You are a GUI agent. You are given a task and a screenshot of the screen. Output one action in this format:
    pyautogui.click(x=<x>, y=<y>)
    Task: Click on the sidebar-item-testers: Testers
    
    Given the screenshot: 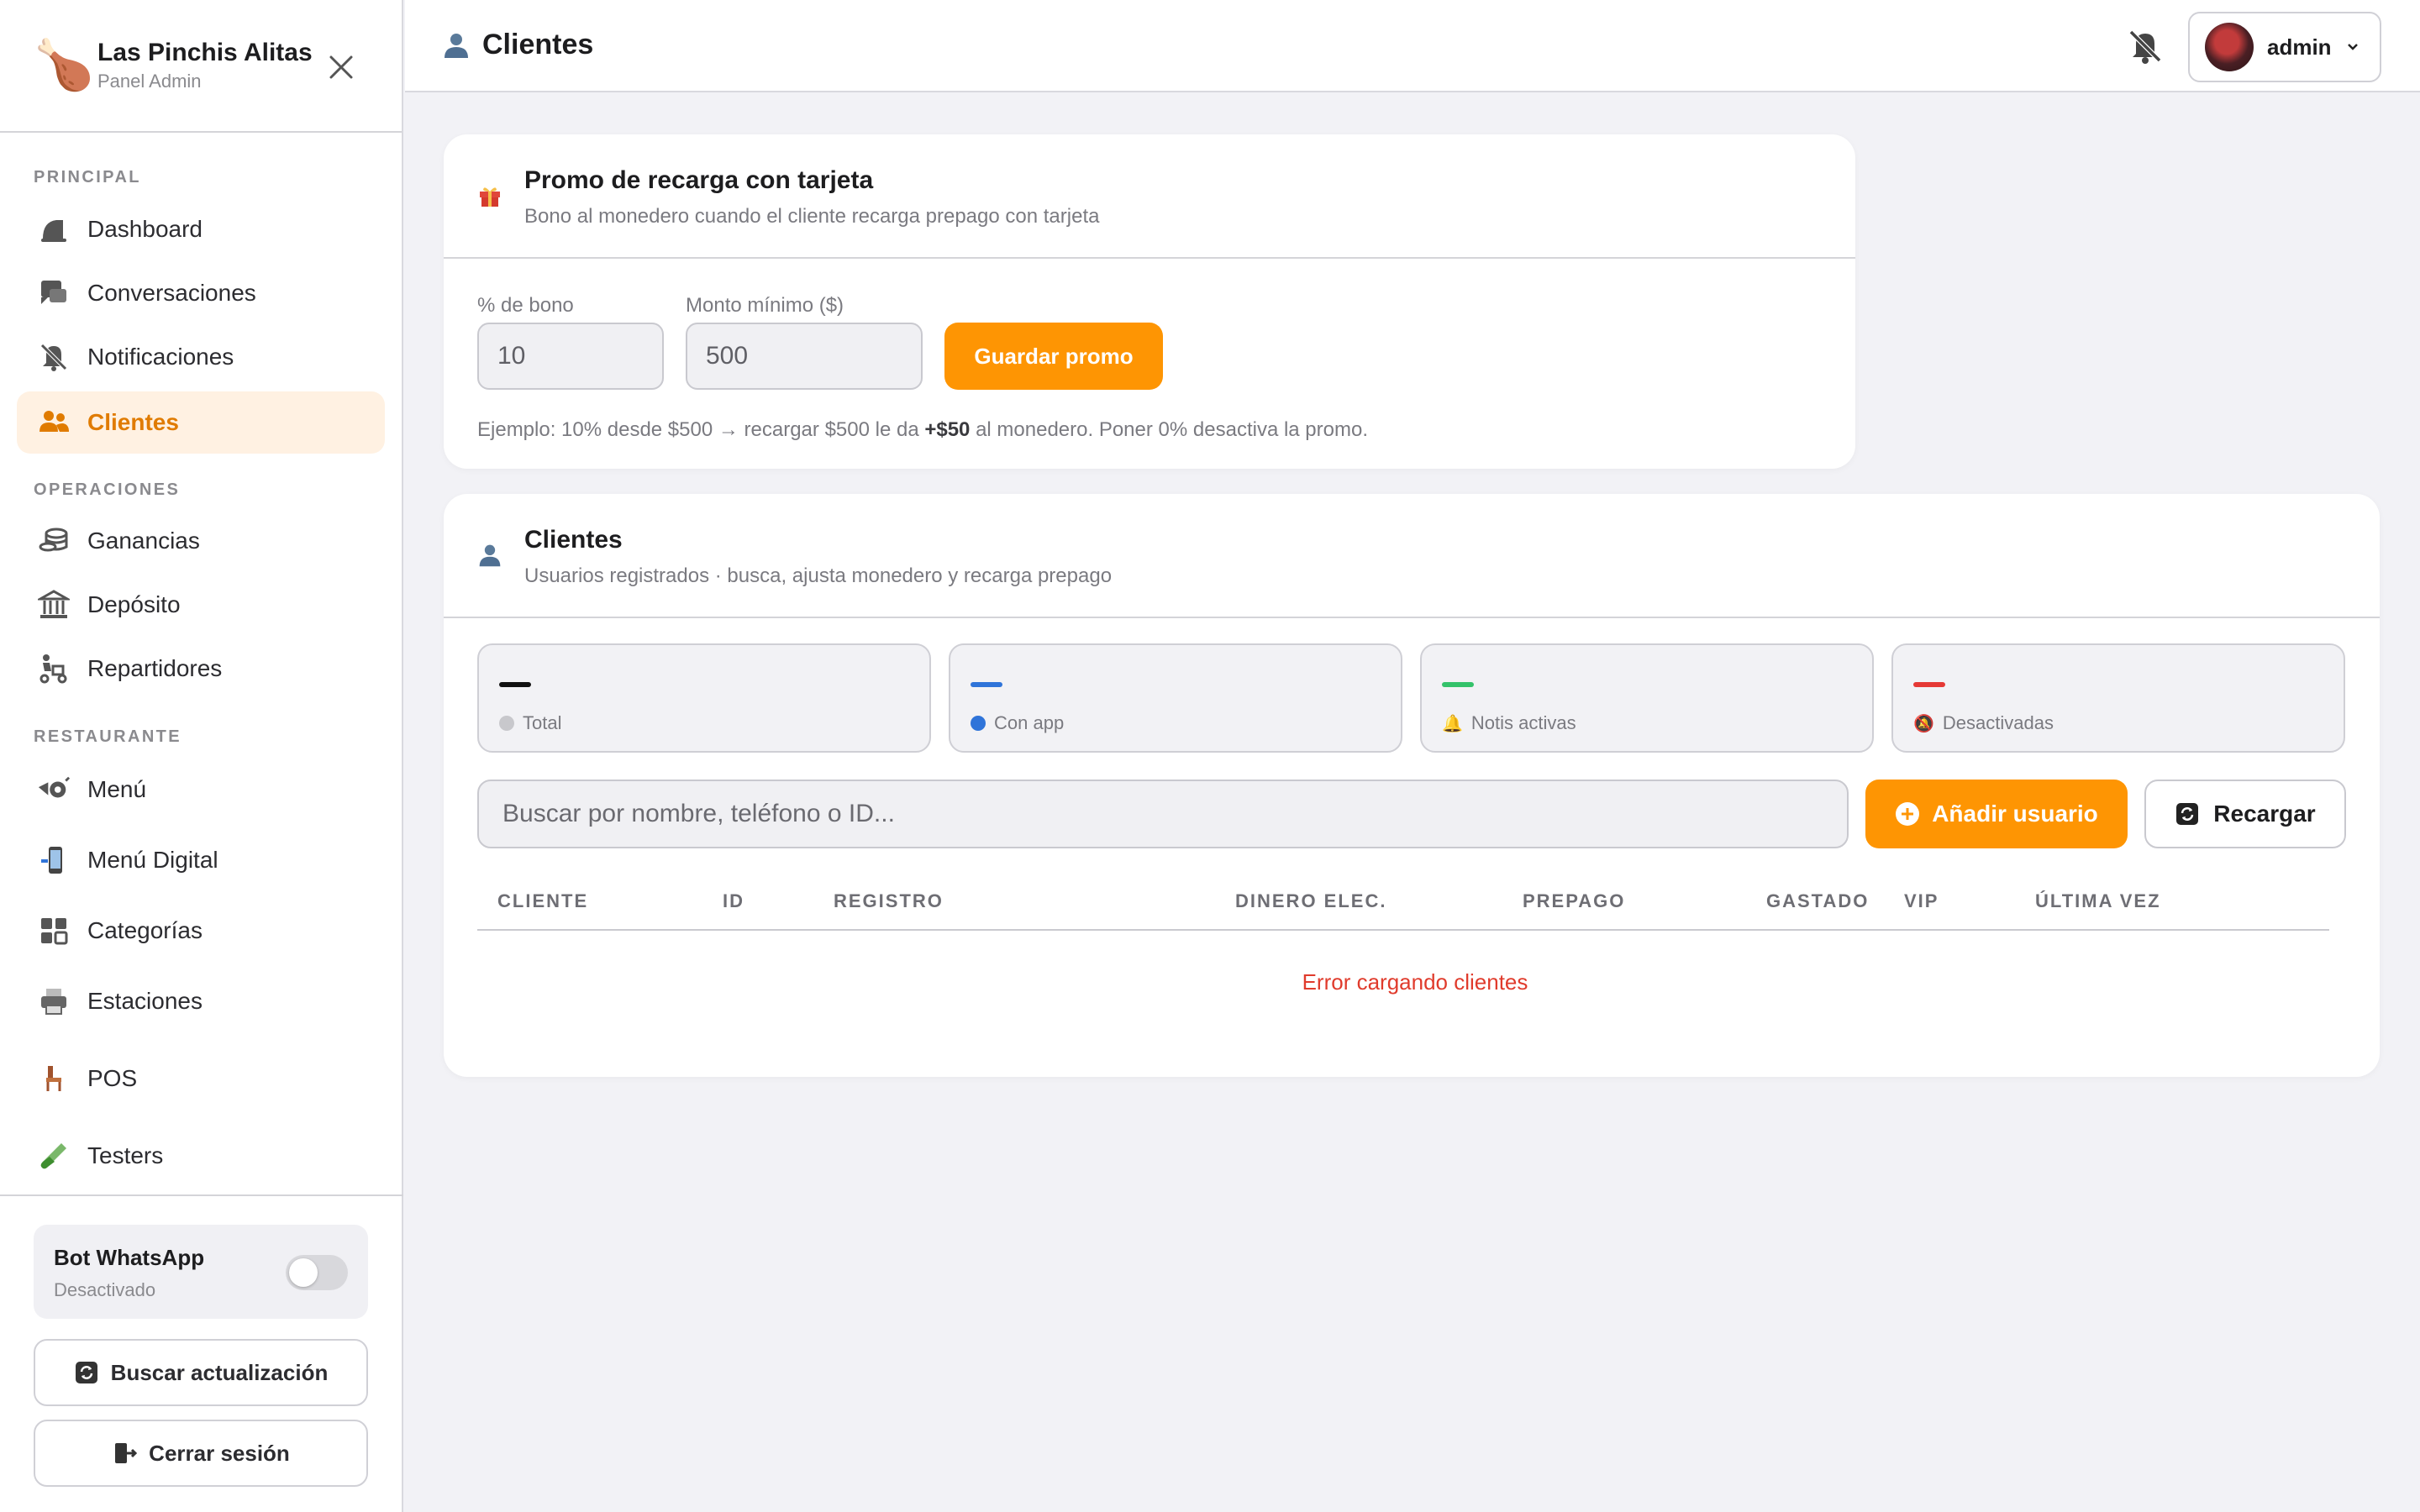 What is the action you would take?
    pyautogui.click(x=201, y=1156)
    